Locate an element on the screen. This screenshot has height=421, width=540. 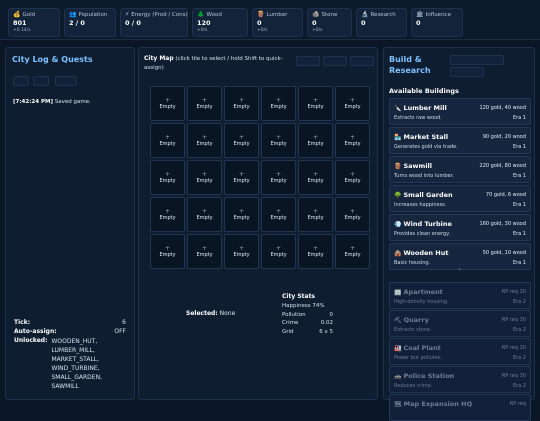
building-card-quarry: ⛏ Quarry Extracts stone. RP req 30 Era 2 is located at coordinates (460, 323).